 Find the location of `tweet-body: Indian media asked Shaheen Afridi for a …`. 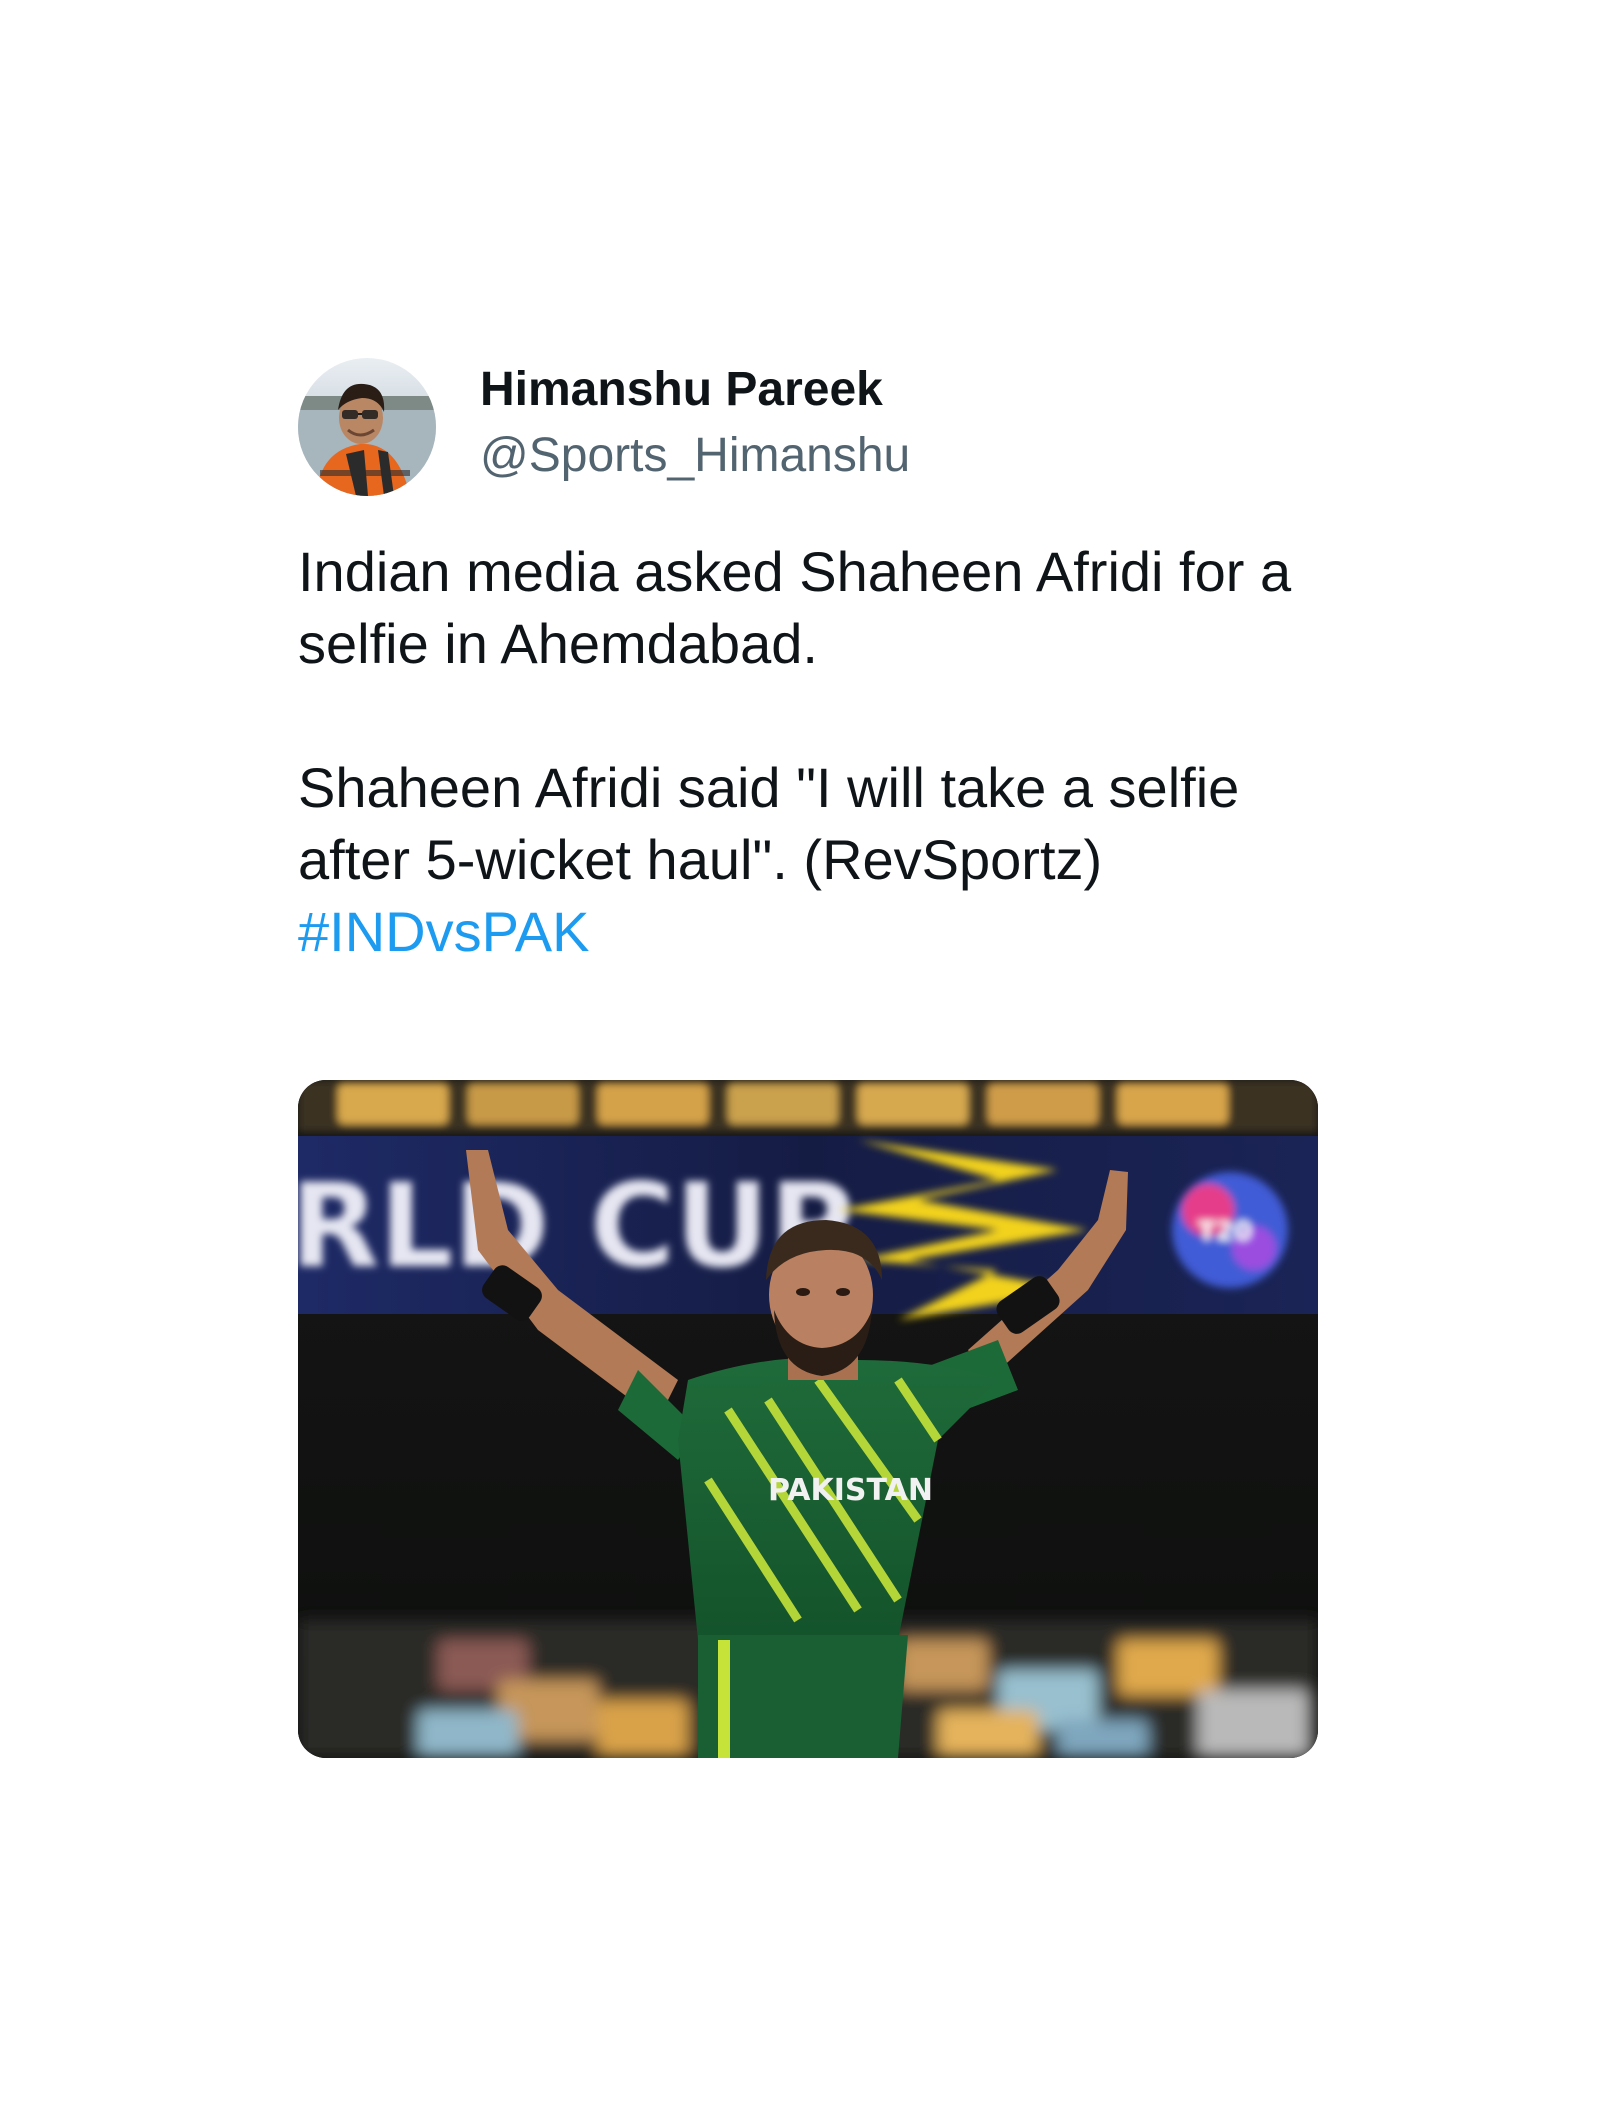

tweet-body: Indian media asked Shaheen Afridi for a … is located at coordinates (818, 752).